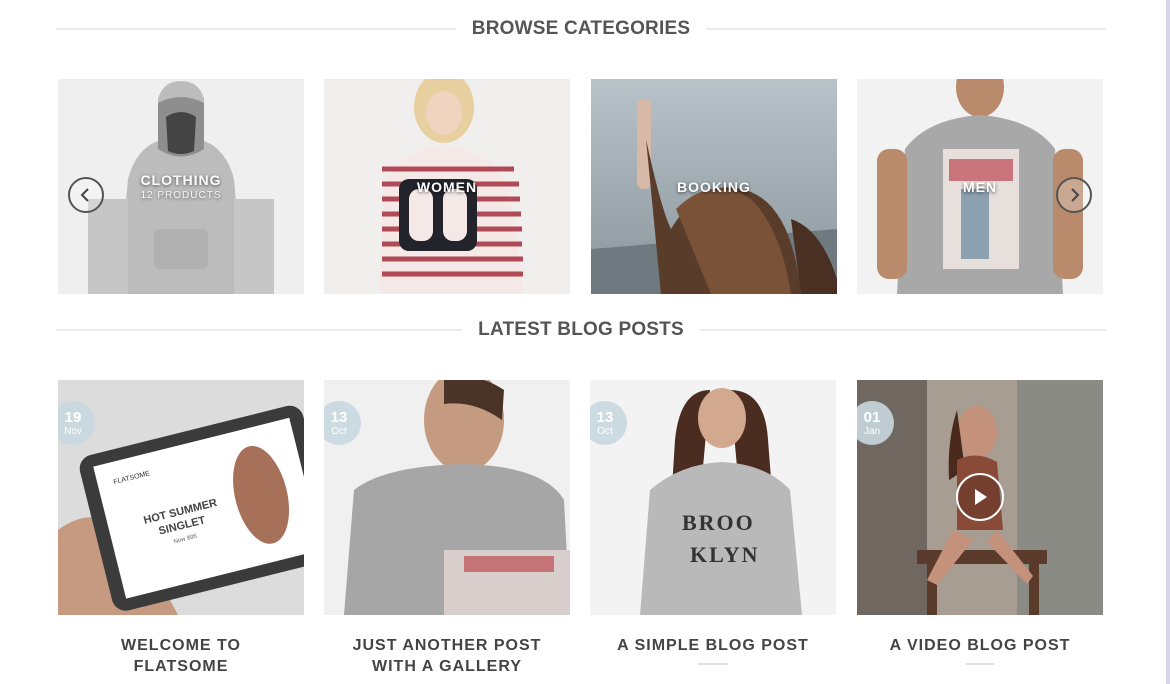 This screenshot has width=1170, height=684. I want to click on blog-card: BROO KLYN 13 Oct A SIMPLE BLOG POST, so click(713, 522).